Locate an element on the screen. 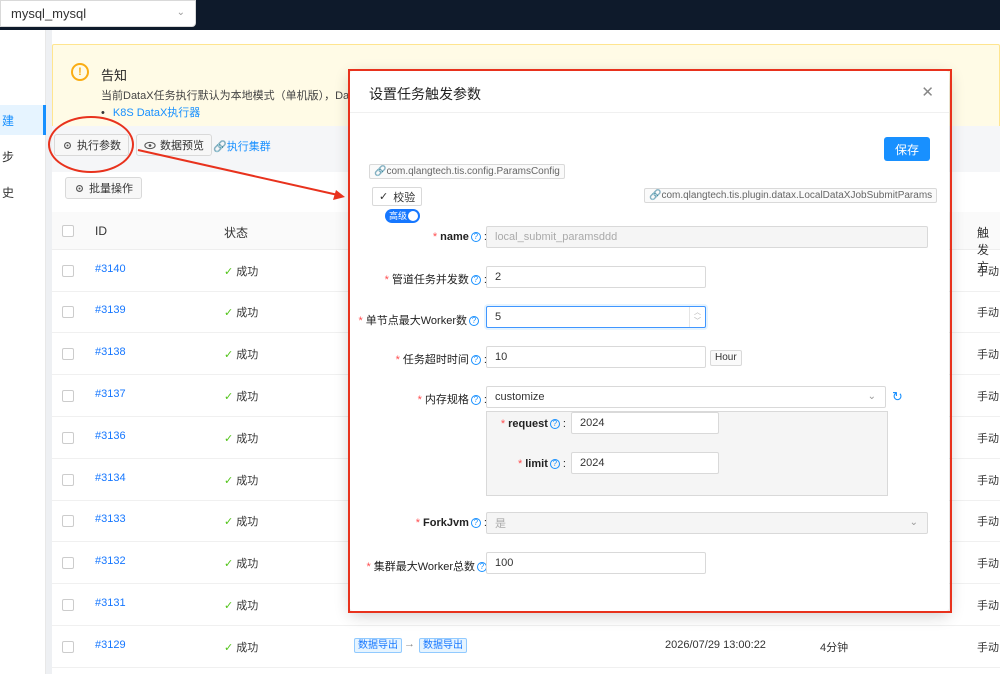  name-input: local_submit_paramsddd is located at coordinates (707, 237).